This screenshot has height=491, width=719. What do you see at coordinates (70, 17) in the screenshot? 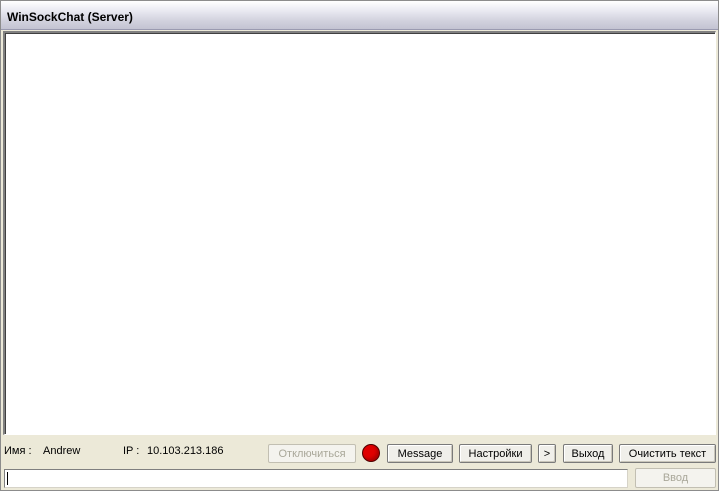
I see `window-title: WinSockChat (Server)` at bounding box center [70, 17].